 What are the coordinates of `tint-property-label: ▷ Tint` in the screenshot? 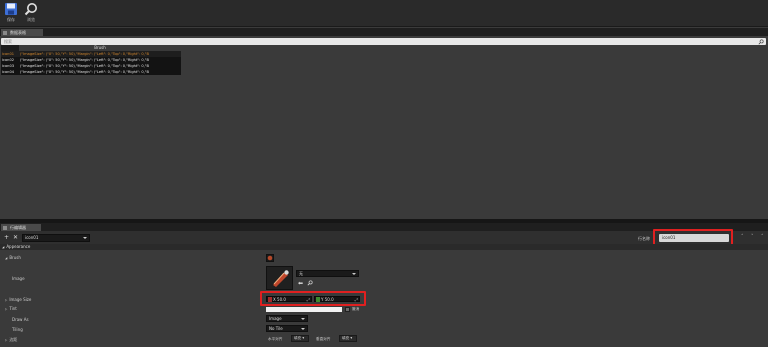 It's located at (11, 308).